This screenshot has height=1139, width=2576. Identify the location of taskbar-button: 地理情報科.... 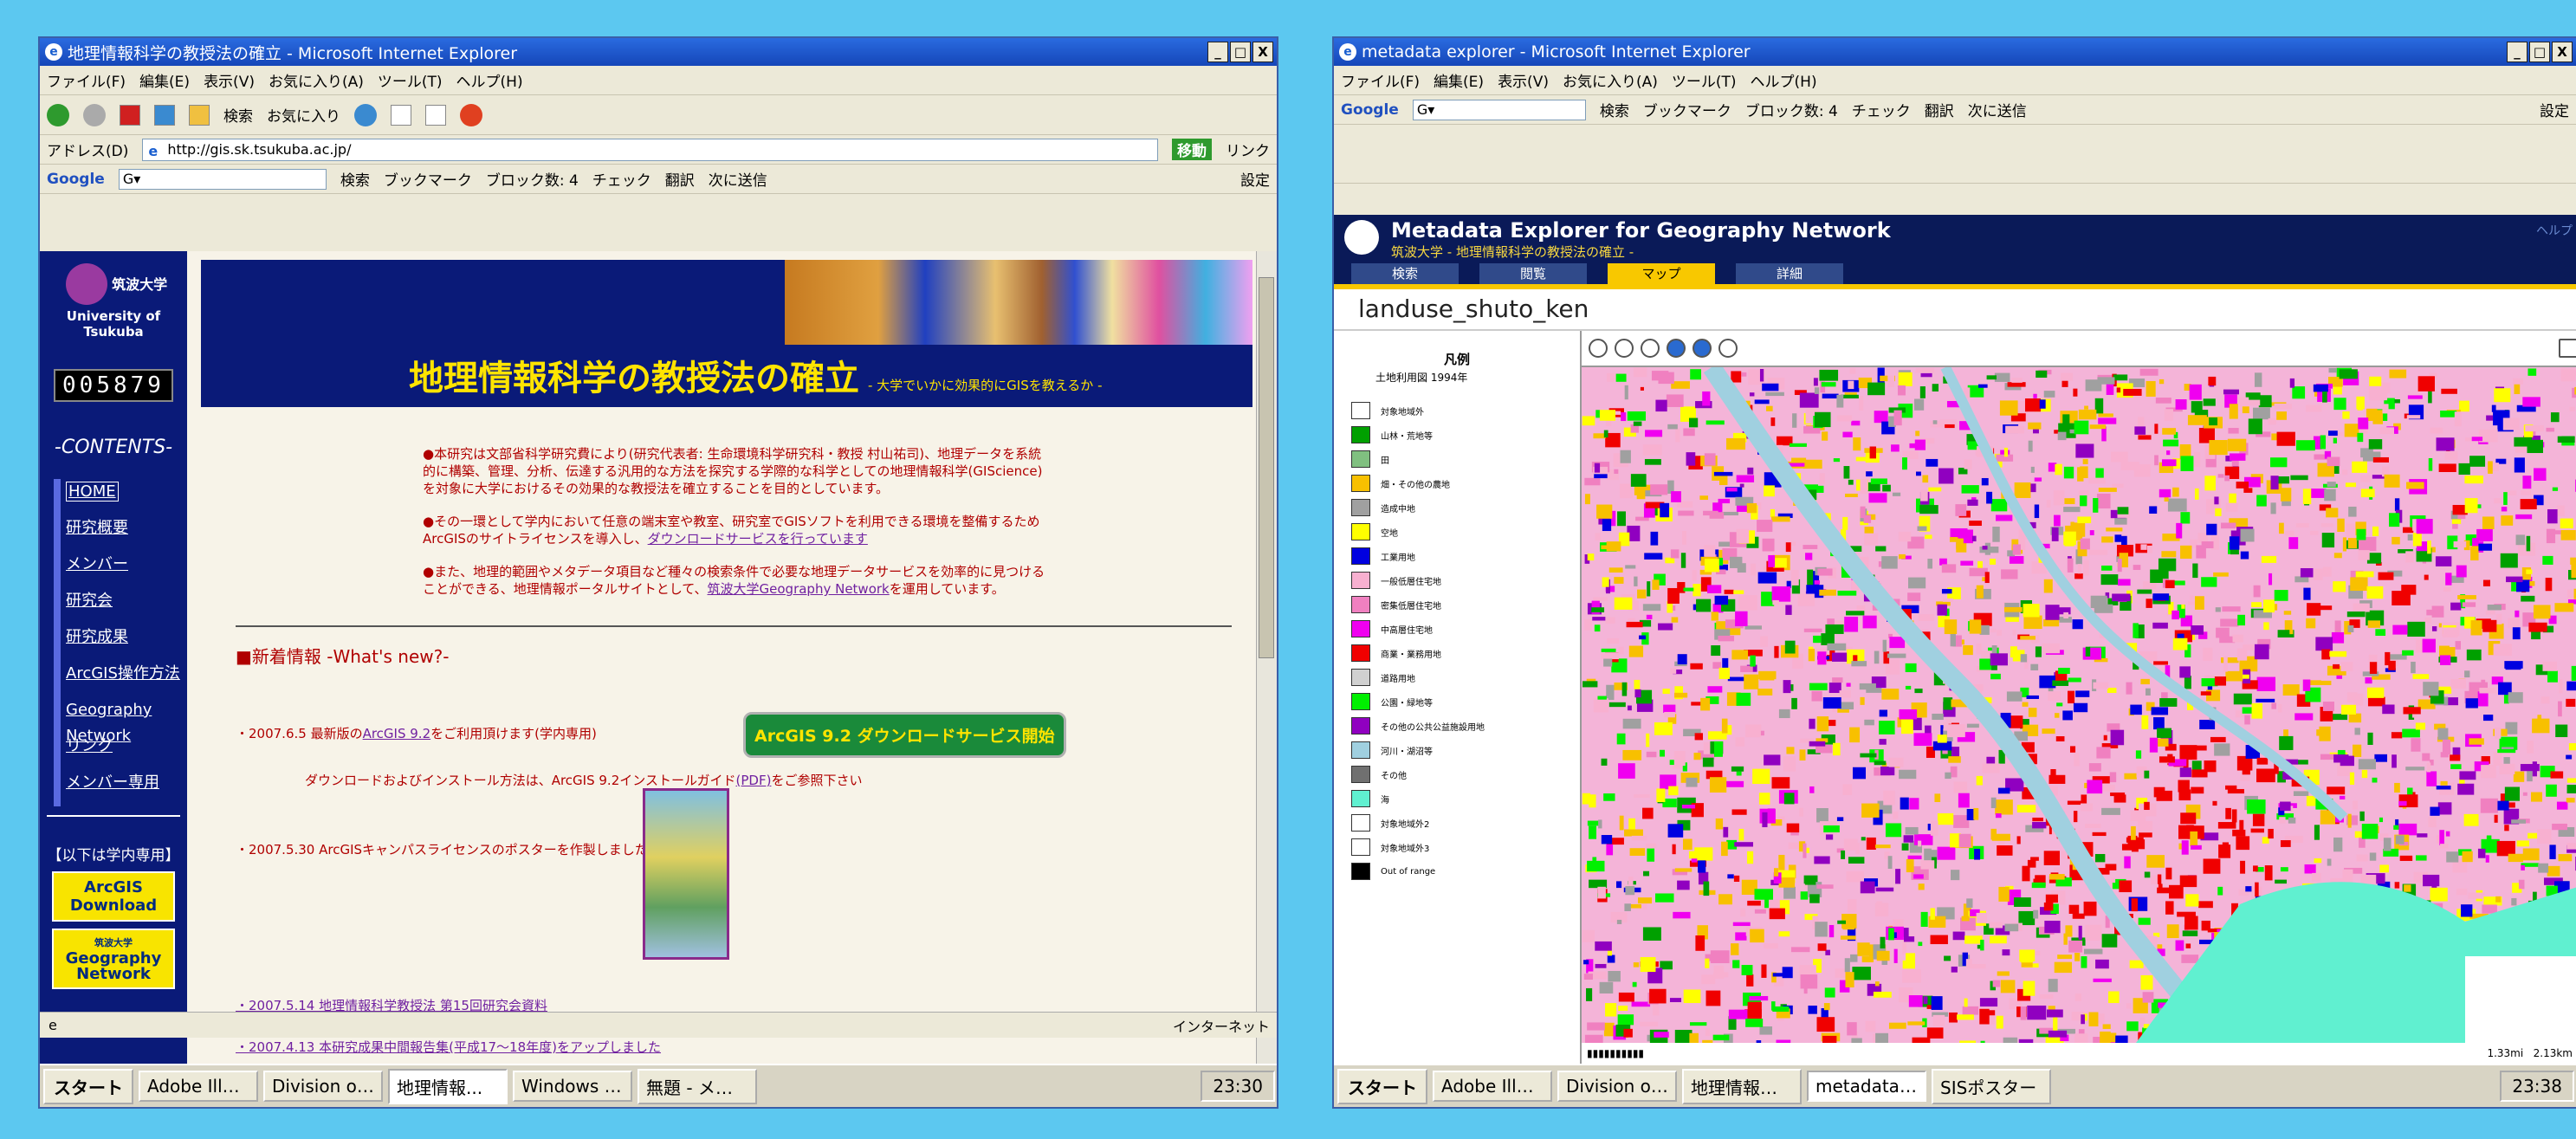
(1742, 1086).